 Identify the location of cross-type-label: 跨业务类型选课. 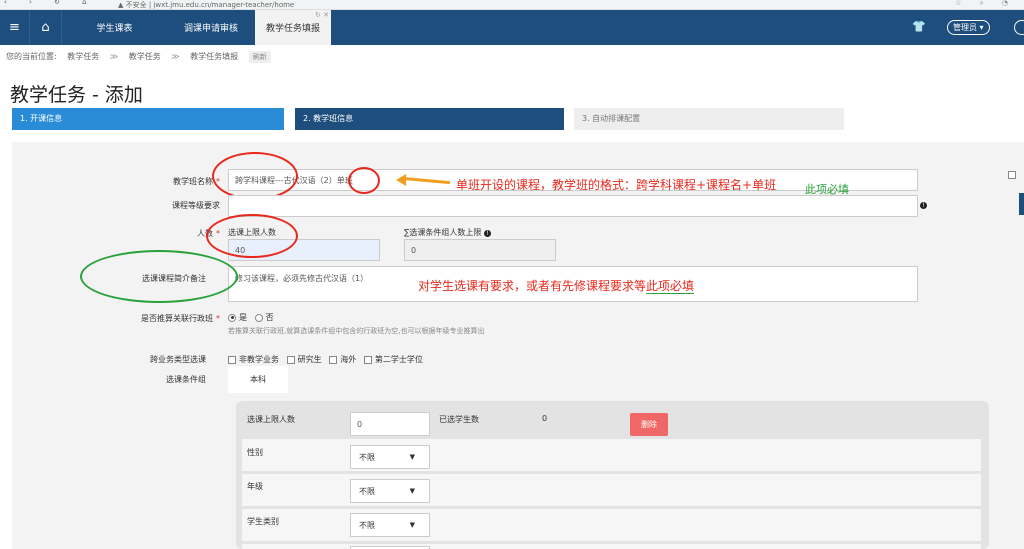
(178, 359).